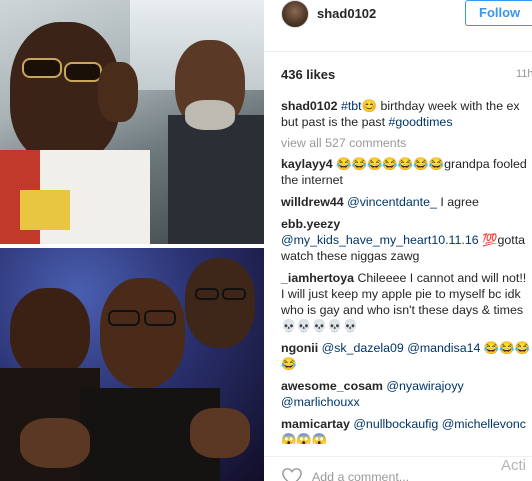 Image resolution: width=532 pixels, height=481 pixels. What do you see at coordinates (363, 348) in the screenshot?
I see `mention-link: @sk_dazela09` at bounding box center [363, 348].